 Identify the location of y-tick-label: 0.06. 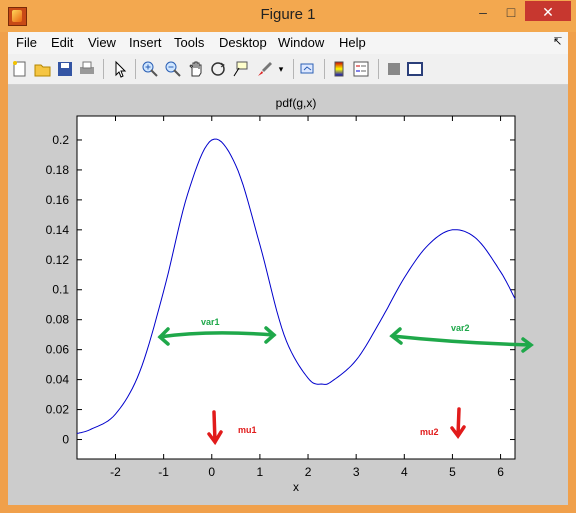
(58, 350).